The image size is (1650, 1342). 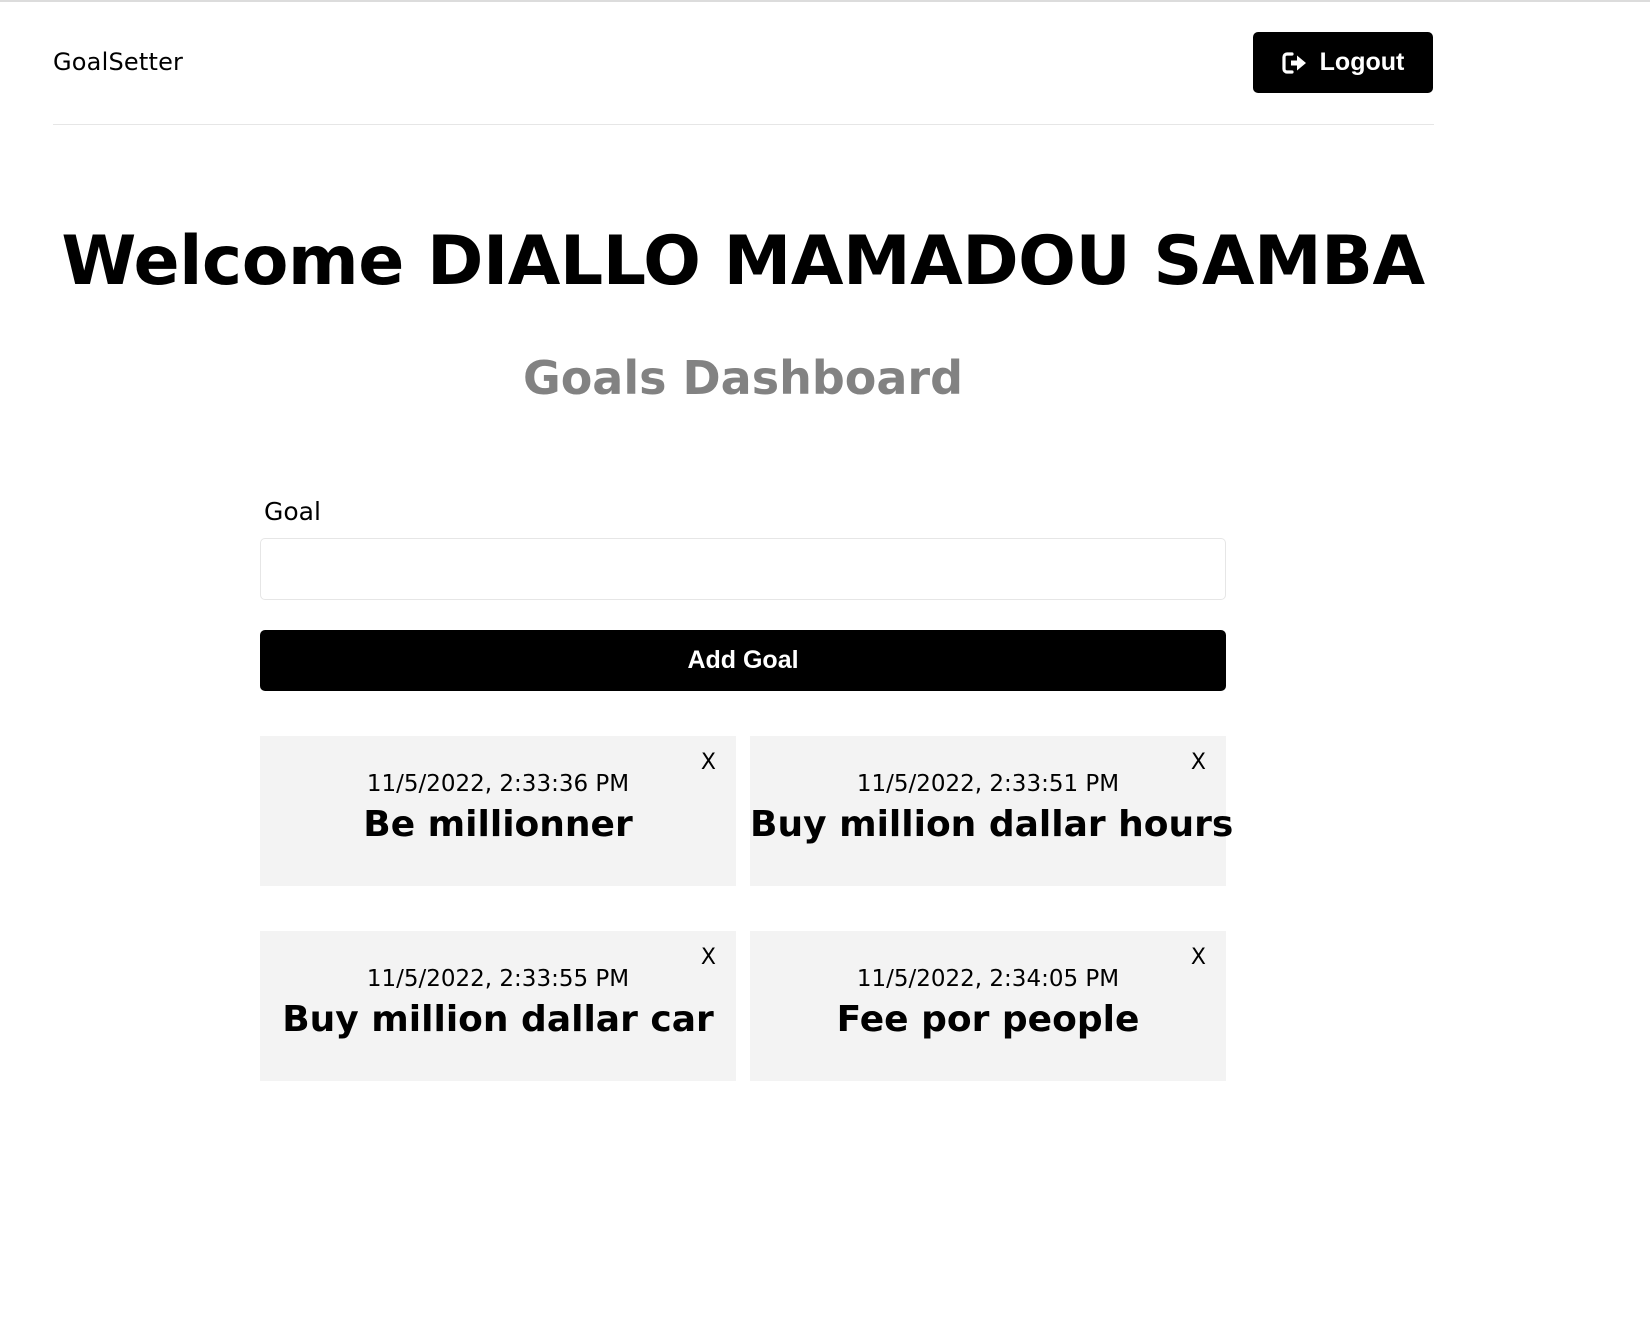 I want to click on goal-date: 11/5/2022, 2:33:51 PM, so click(x=988, y=784).